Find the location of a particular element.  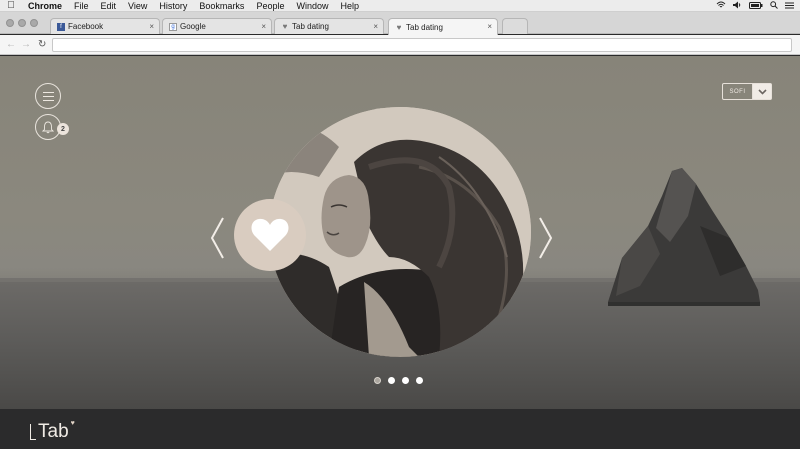

logo-heart-icon: ♥ is located at coordinates (72, 423).